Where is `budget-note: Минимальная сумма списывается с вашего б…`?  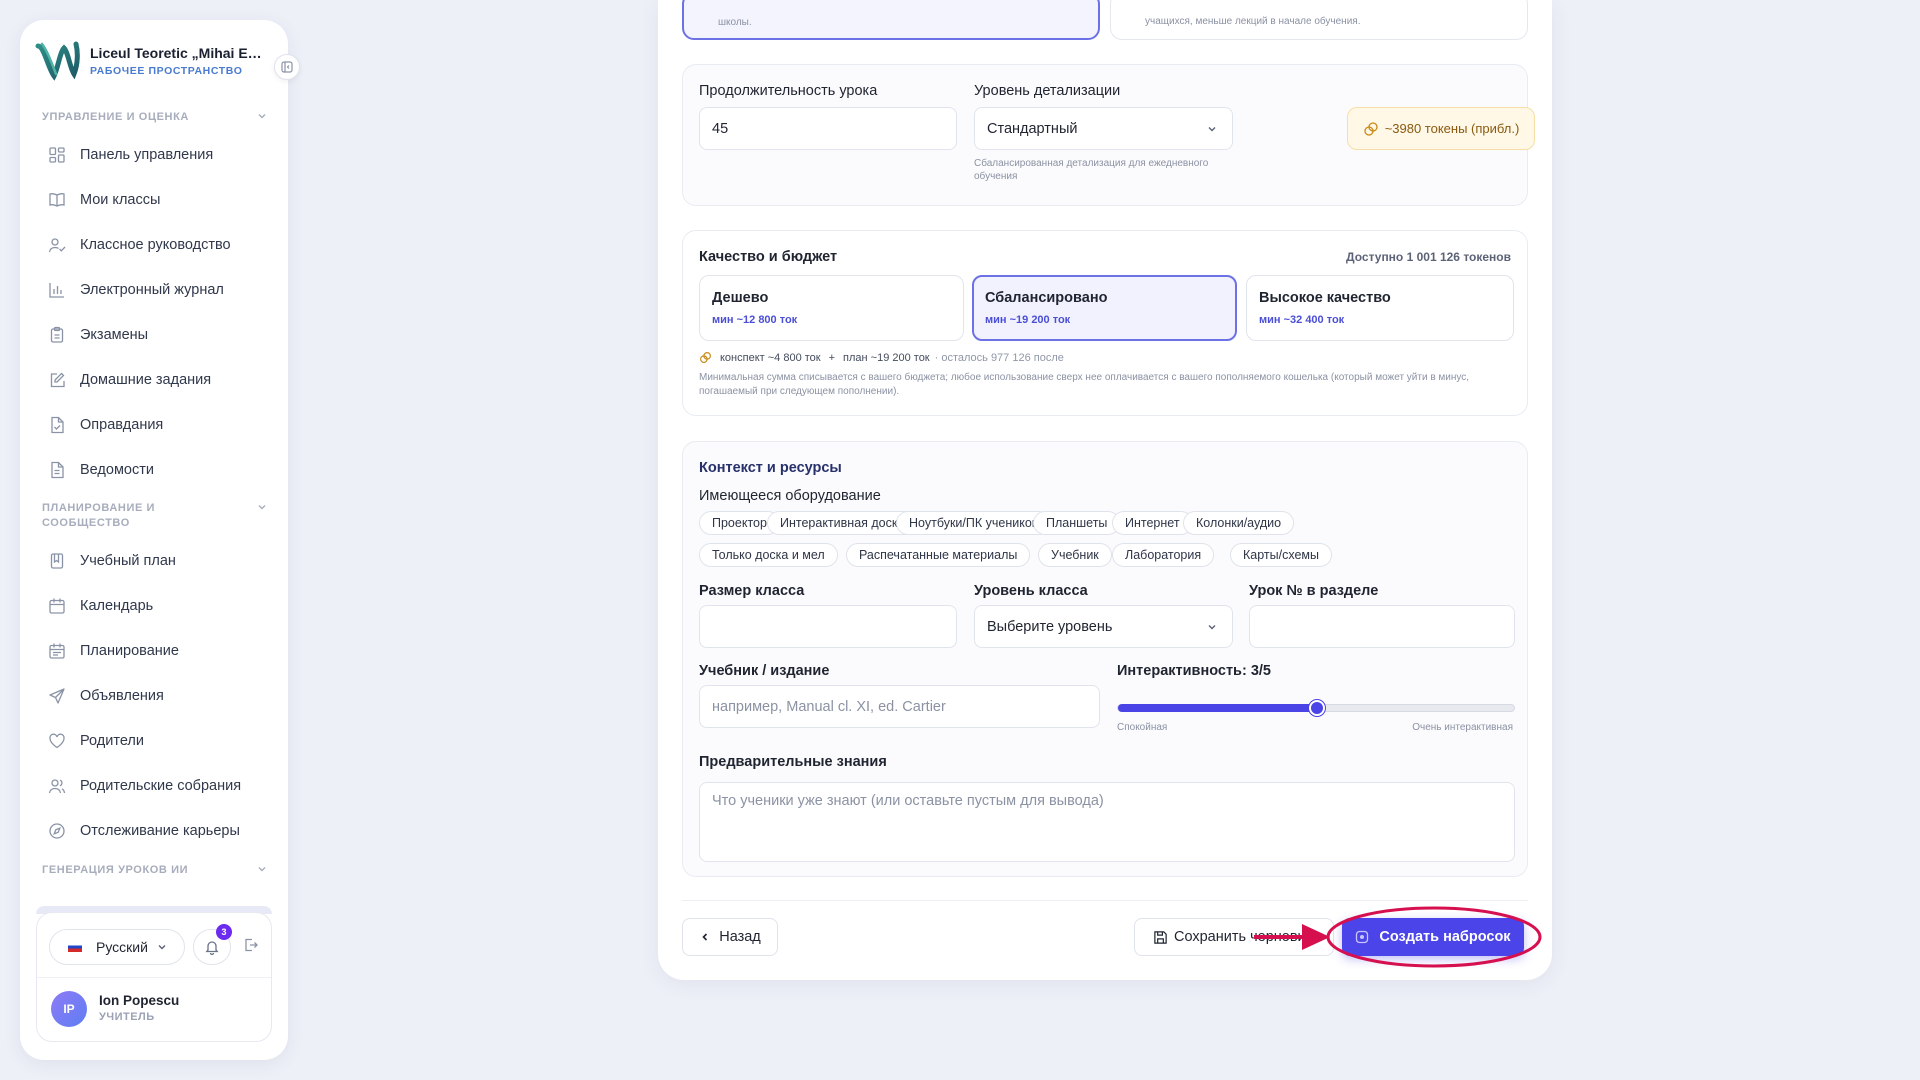
budget-note: Минимальная сумма списывается с вашего б… is located at coordinates (1084, 384).